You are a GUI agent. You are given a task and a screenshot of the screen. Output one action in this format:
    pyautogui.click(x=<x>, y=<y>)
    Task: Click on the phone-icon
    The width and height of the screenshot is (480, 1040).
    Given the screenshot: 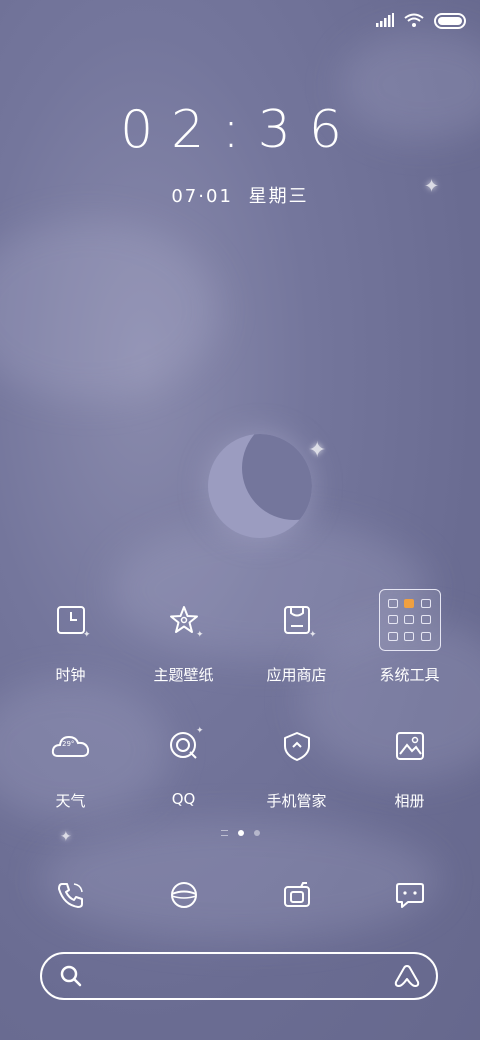 What is the action you would take?
    pyautogui.click(x=71, y=895)
    